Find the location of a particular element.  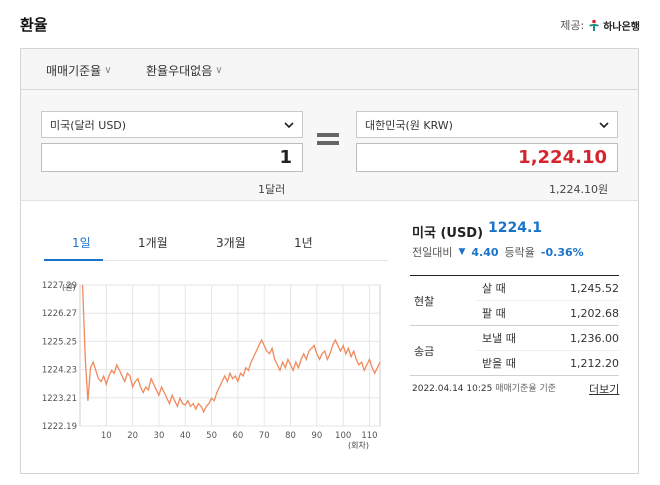

receive-value: 1,212.20 is located at coordinates (585, 363).